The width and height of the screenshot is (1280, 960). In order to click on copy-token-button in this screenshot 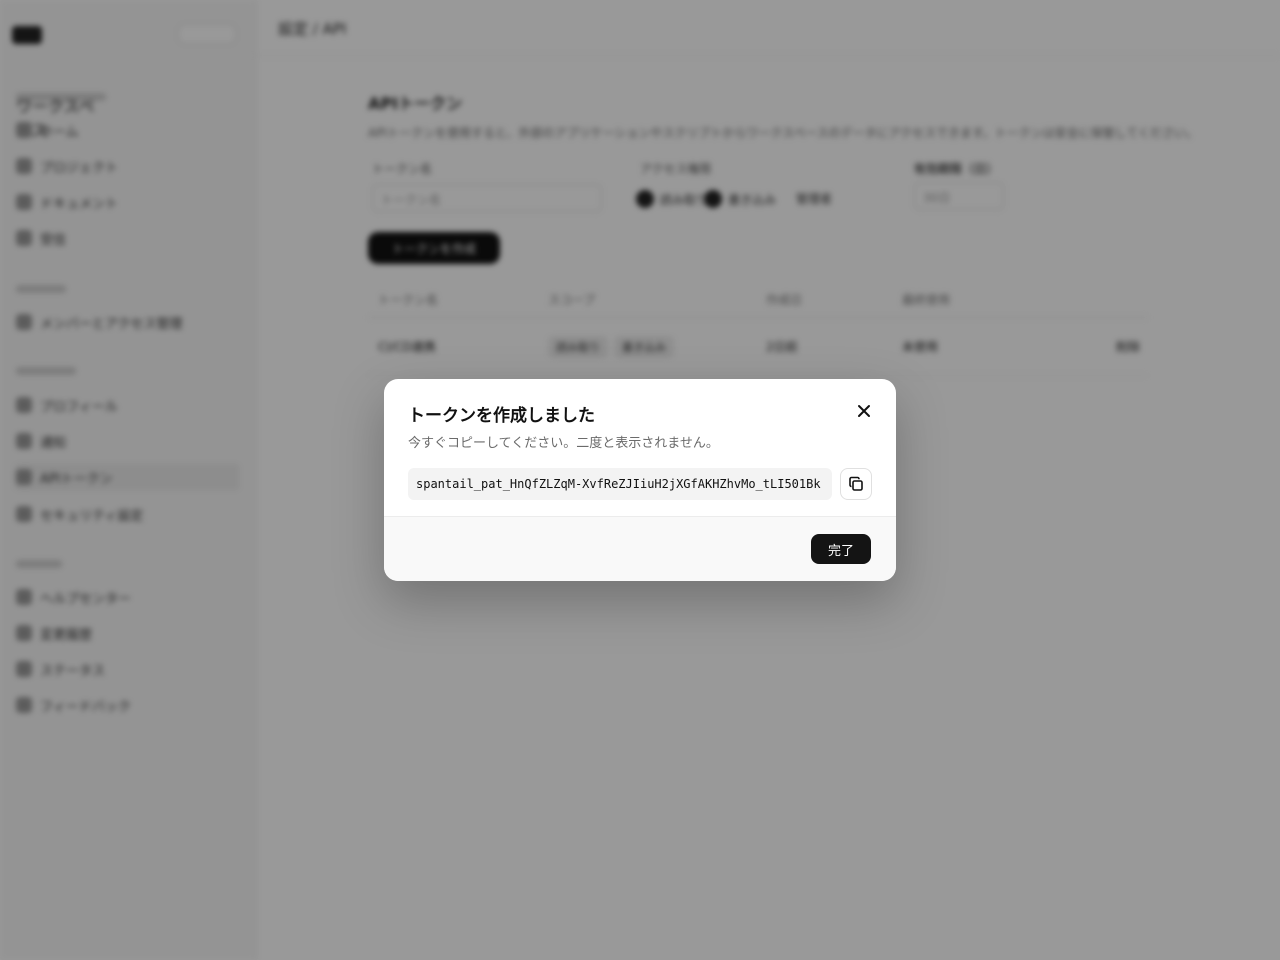, I will do `click(856, 484)`.